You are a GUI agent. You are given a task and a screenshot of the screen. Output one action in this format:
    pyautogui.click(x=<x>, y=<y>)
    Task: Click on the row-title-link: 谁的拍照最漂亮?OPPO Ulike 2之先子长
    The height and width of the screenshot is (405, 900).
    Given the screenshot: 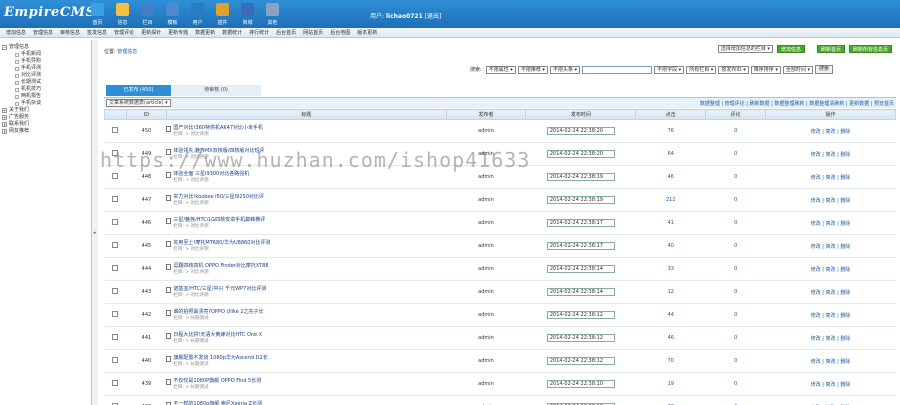 What is the action you would take?
    pyautogui.click(x=218, y=312)
    